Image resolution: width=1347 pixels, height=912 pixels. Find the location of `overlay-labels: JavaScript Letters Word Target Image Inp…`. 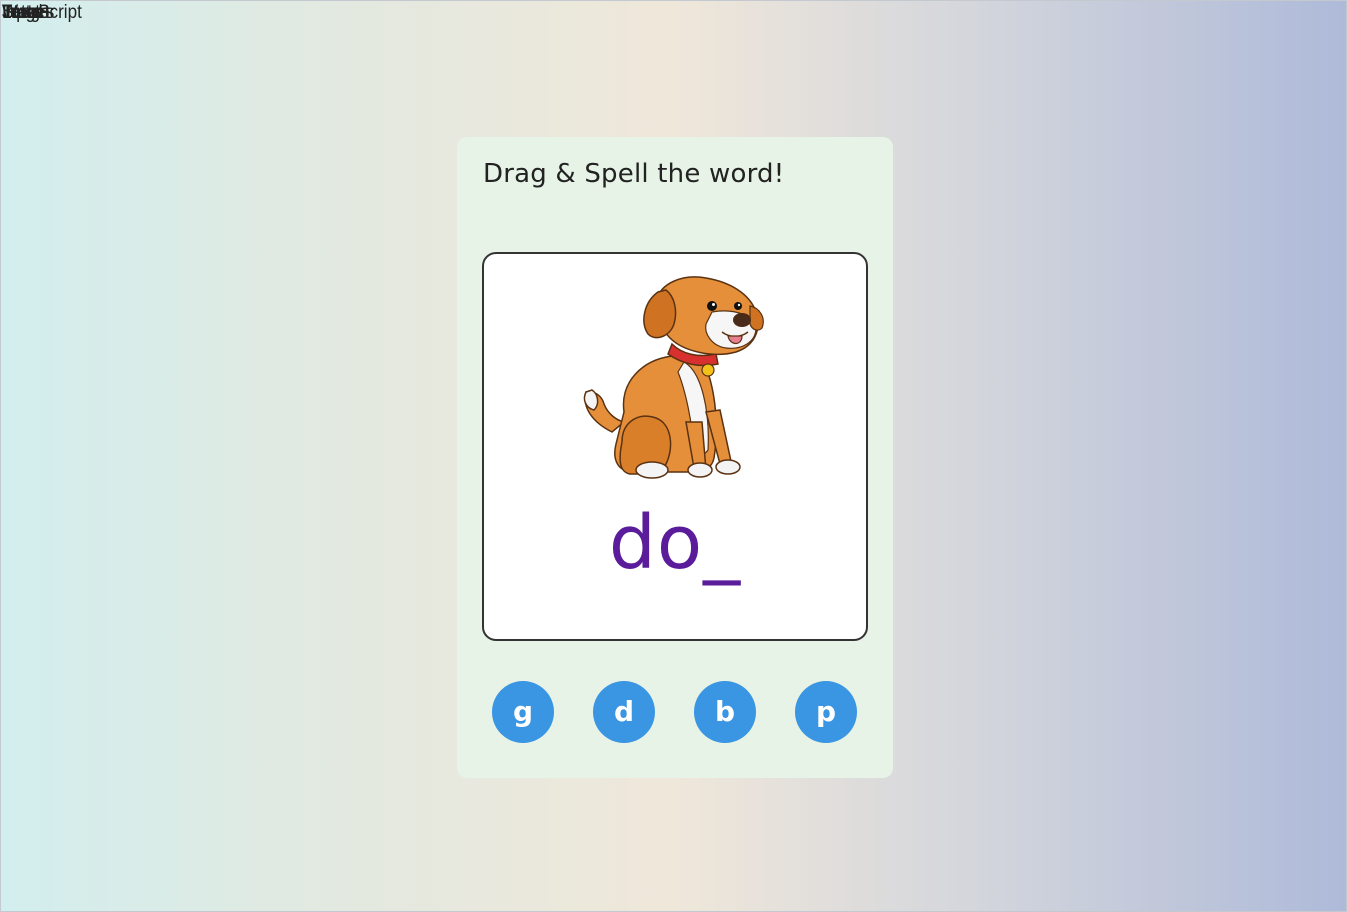

overlay-labels: JavaScript Letters Word Target Image Inp… is located at coordinates (56, 14).